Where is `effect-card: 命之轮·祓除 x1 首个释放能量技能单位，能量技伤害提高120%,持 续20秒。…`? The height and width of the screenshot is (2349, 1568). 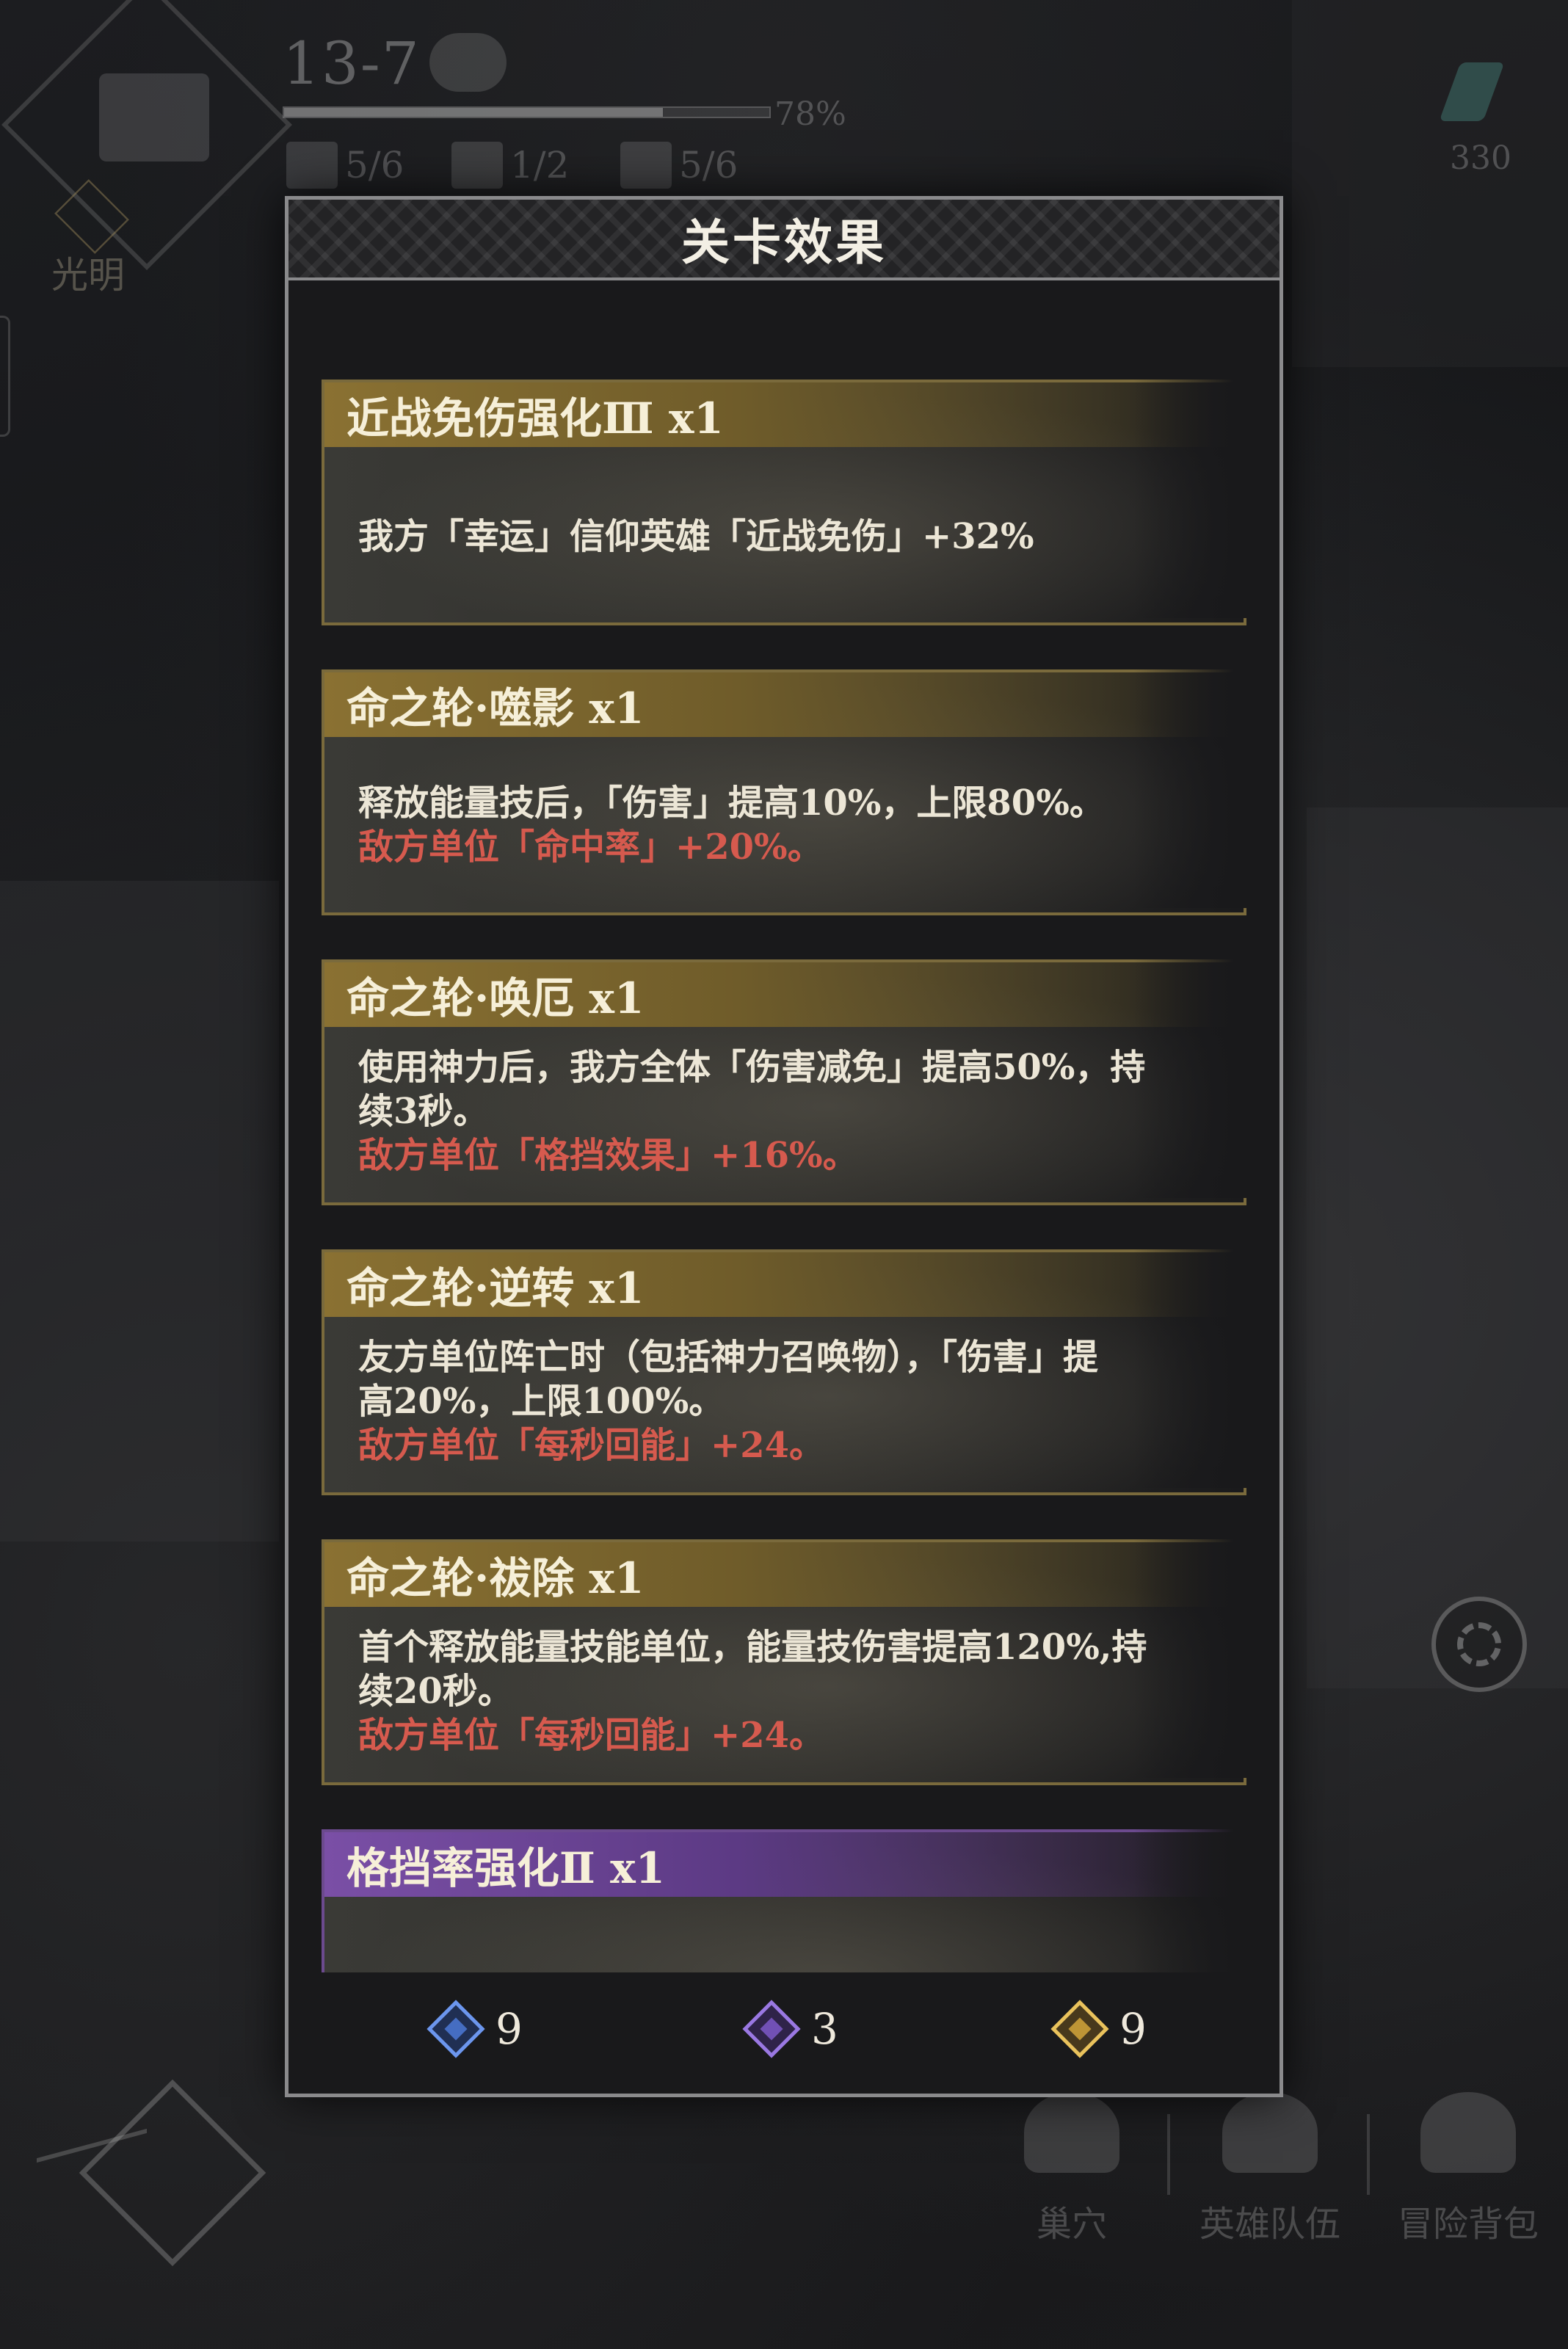 effect-card: 命之轮·祓除 x1 首个释放能量技能单位，能量技伤害提高120%,持 续20秒。… is located at coordinates (787, 1661).